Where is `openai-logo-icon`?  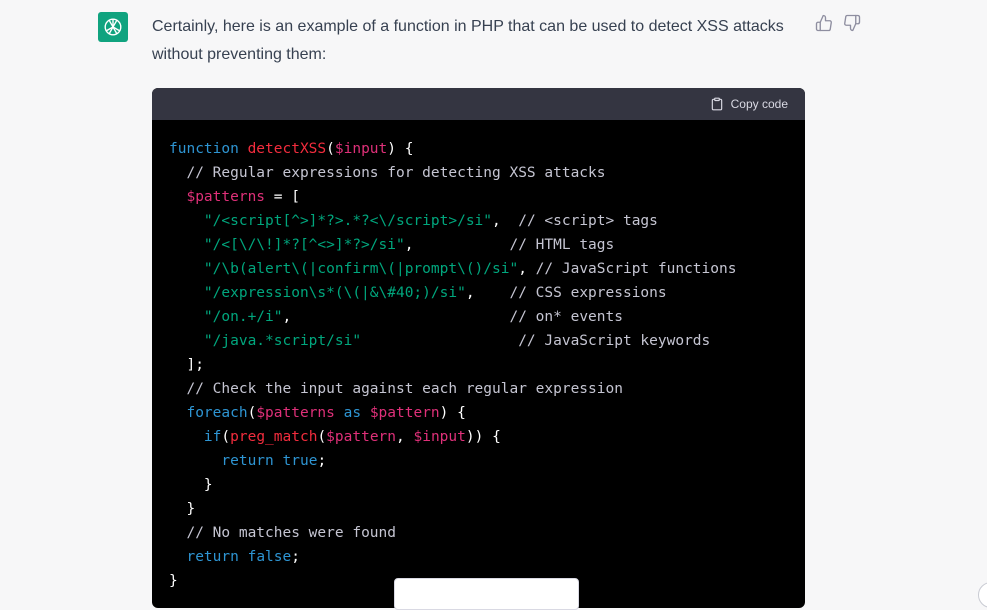
openai-logo-icon is located at coordinates (113, 27).